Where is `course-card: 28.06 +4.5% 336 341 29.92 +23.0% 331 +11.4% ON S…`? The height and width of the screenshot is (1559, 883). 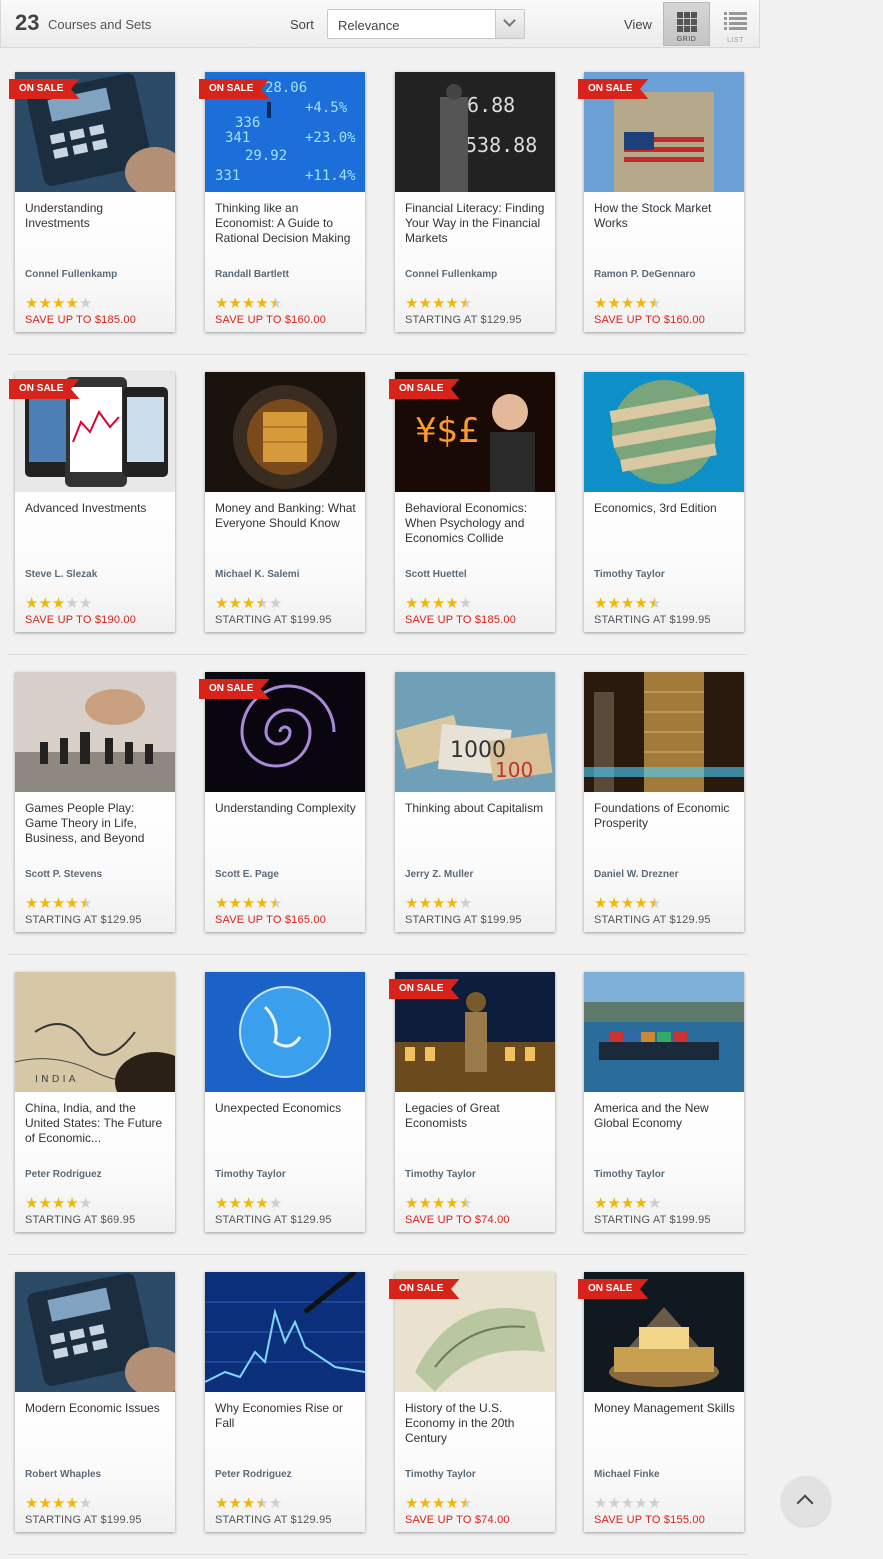 course-card: 28.06 +4.5% 336 341 29.92 +23.0% 331 +11.4% ON S… is located at coordinates (282, 202).